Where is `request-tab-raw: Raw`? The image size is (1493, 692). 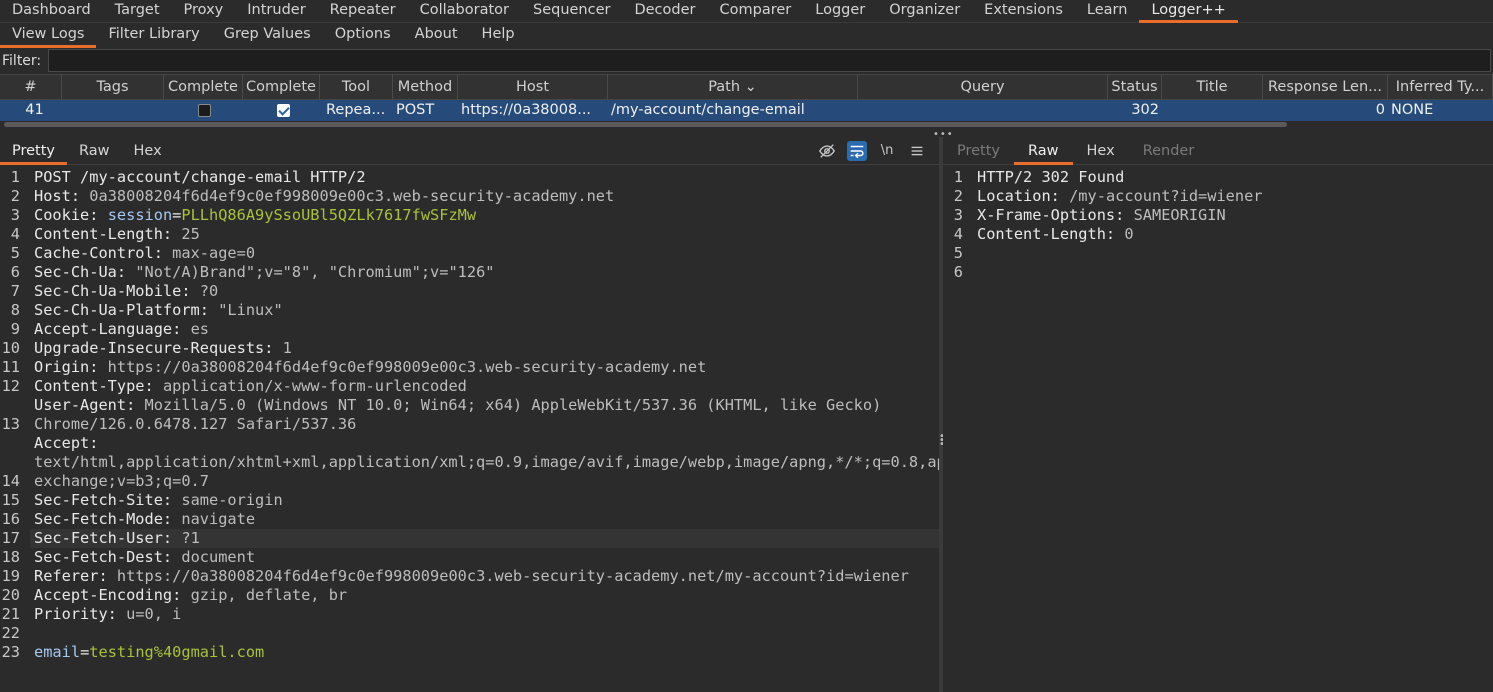
request-tab-raw: Raw is located at coordinates (94, 151).